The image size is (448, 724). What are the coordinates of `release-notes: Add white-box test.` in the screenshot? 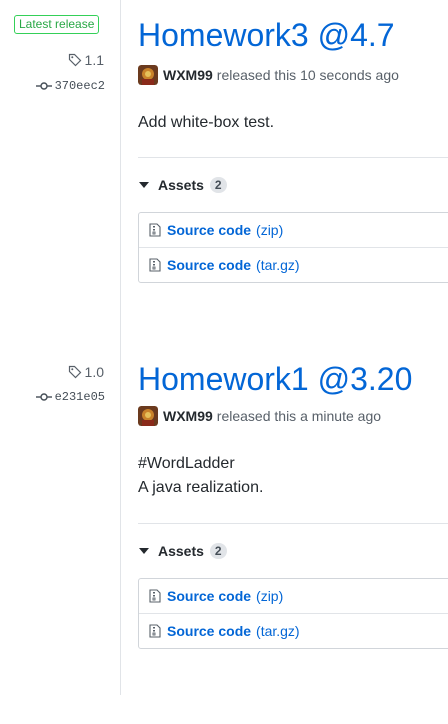 It's located at (206, 123).